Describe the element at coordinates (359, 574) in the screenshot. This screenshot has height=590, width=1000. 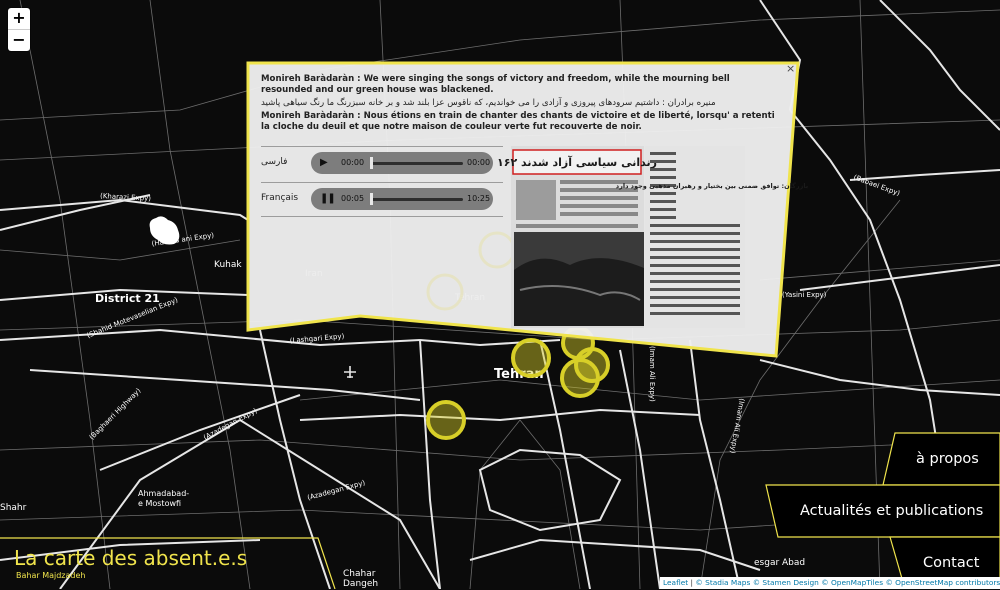
I see `map-label: Chahar` at that location.